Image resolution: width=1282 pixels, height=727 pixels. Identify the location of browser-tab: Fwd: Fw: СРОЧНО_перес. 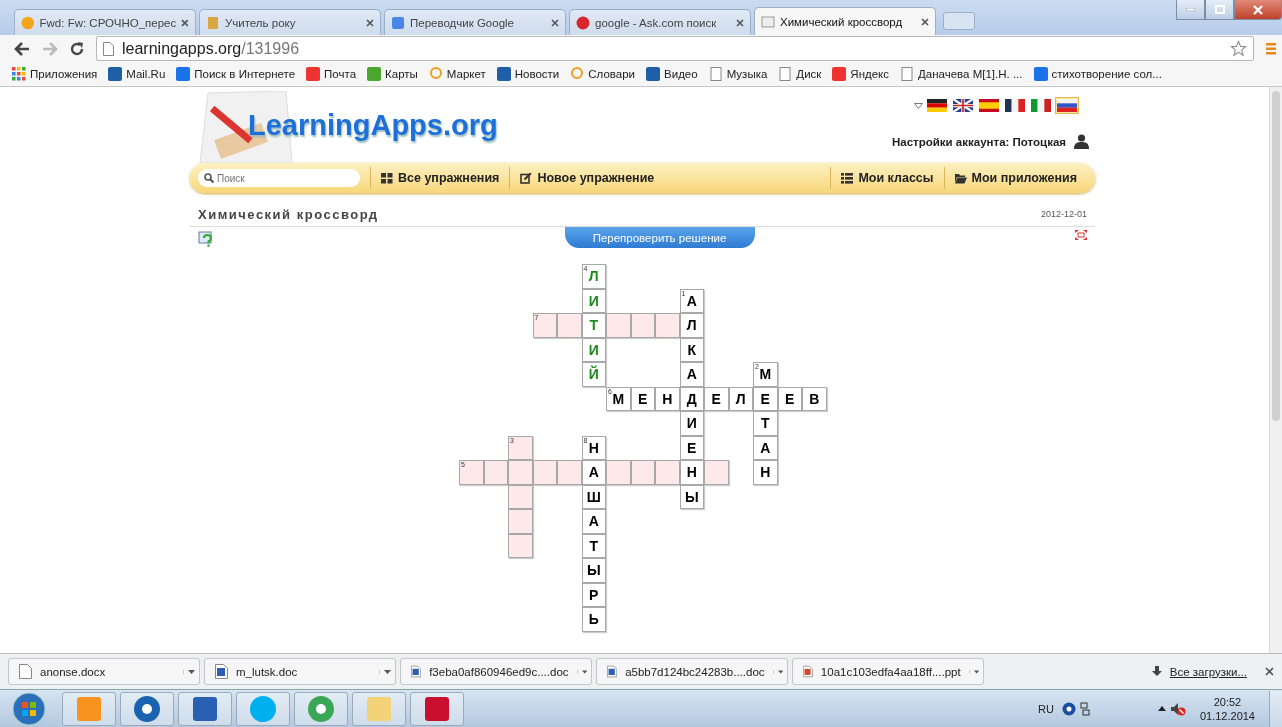
(105, 22).